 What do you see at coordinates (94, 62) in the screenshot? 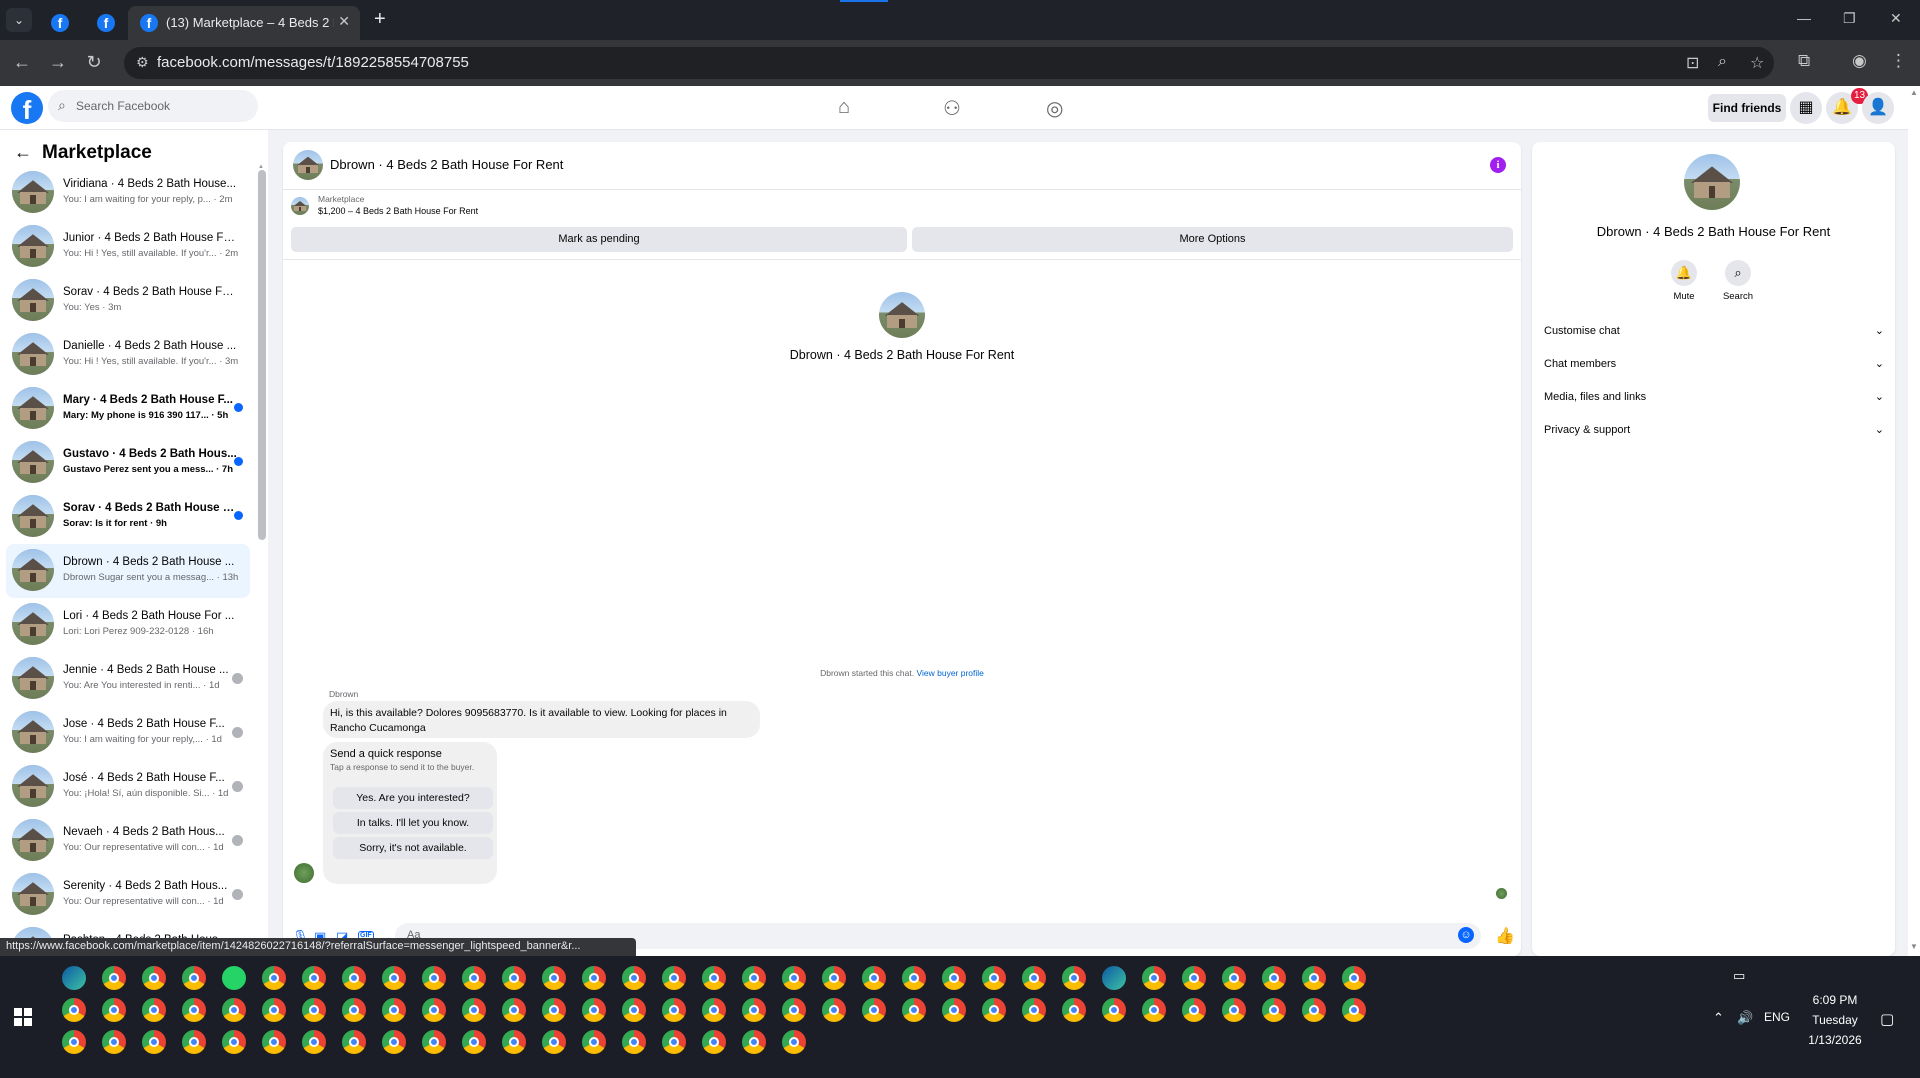
I see `reload-icon: ↻` at bounding box center [94, 62].